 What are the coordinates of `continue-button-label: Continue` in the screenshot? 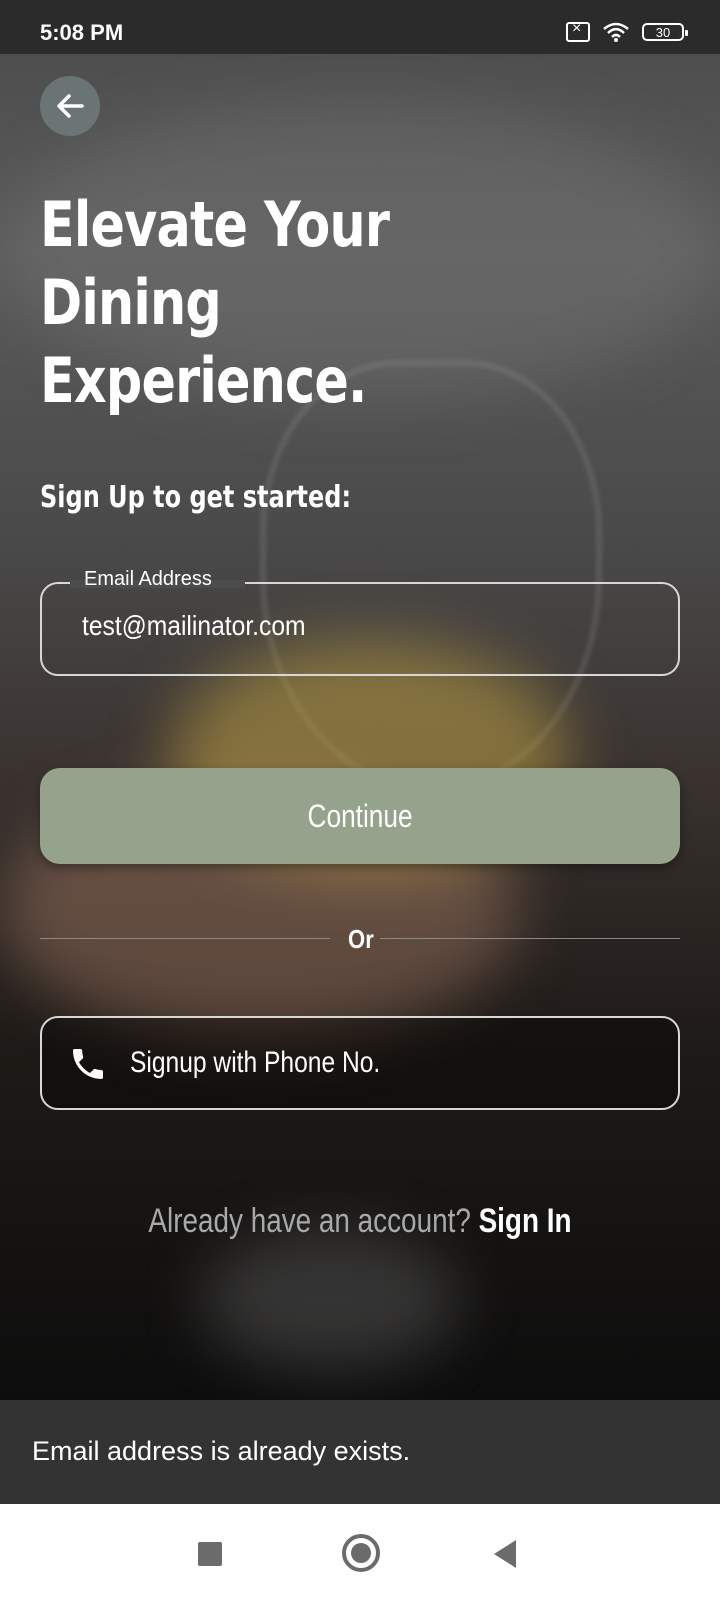 It's located at (360, 815).